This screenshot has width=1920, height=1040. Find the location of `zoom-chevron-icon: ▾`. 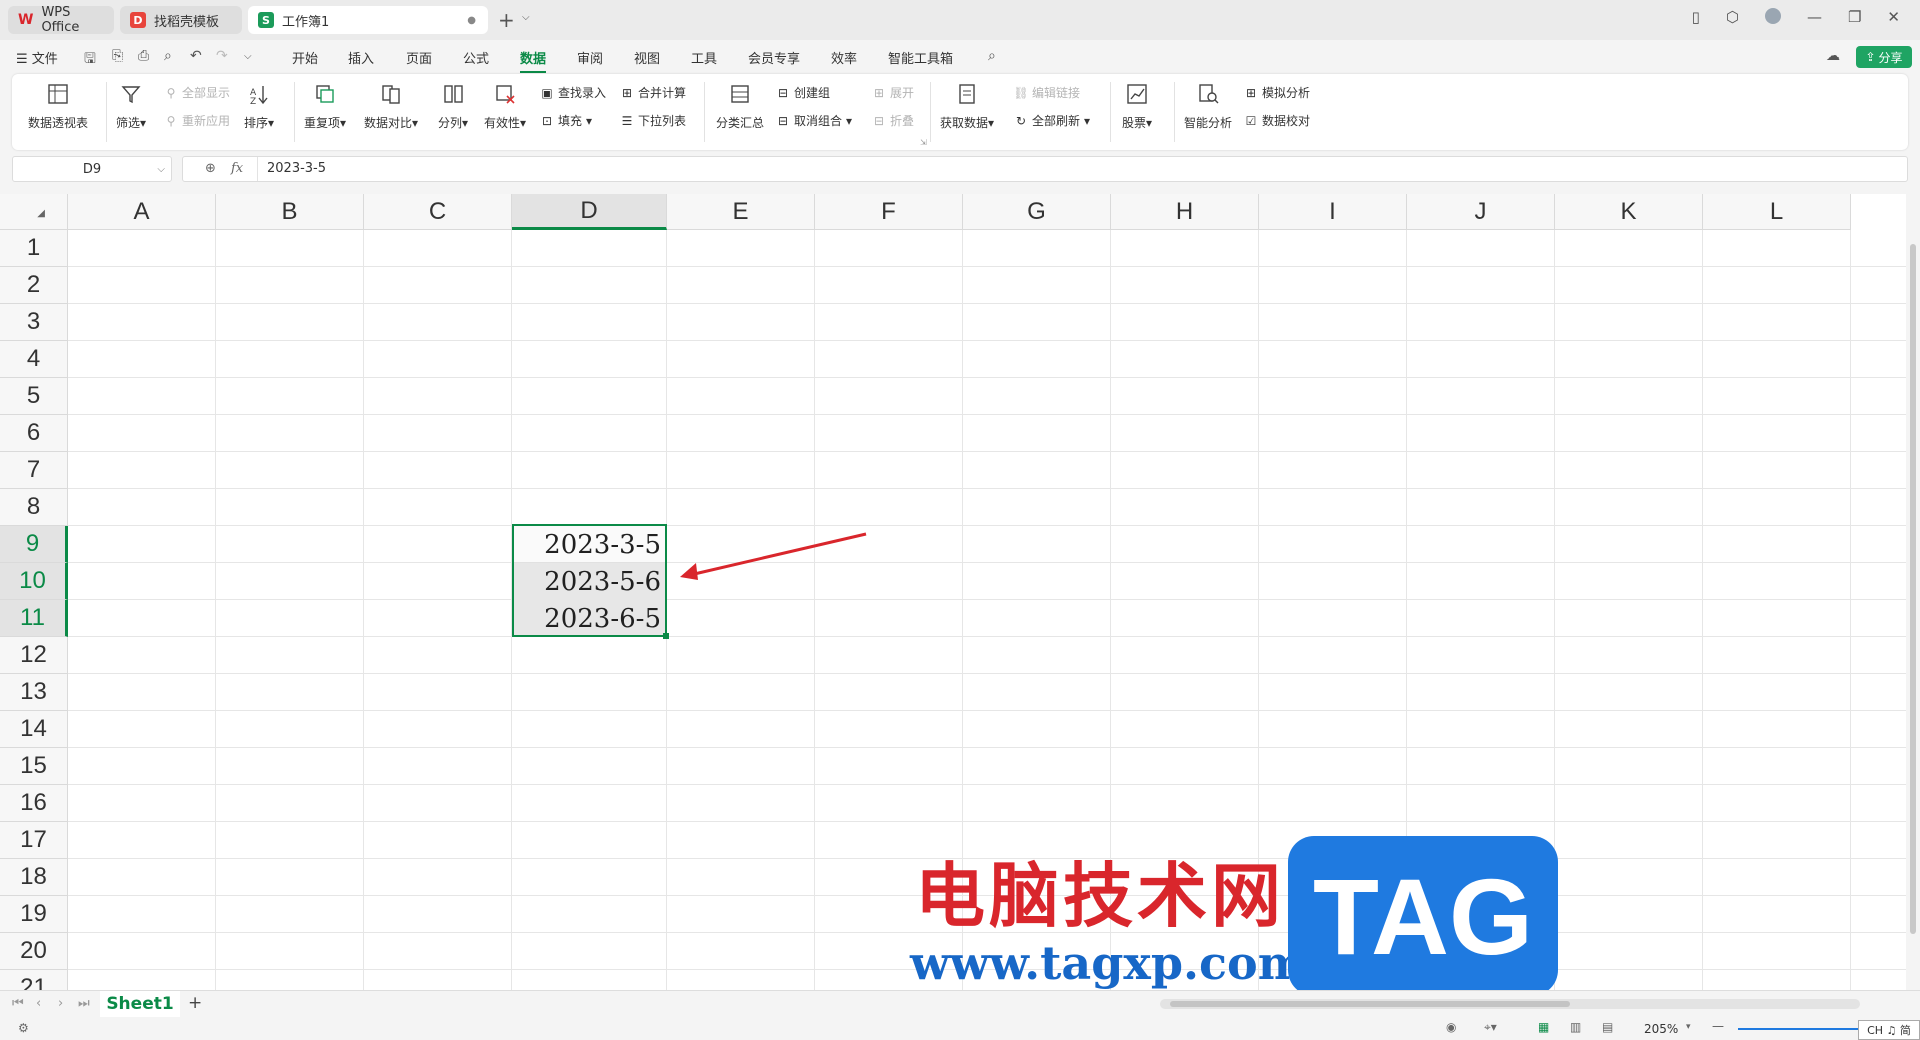

zoom-chevron-icon: ▾ is located at coordinates (1688, 1027).